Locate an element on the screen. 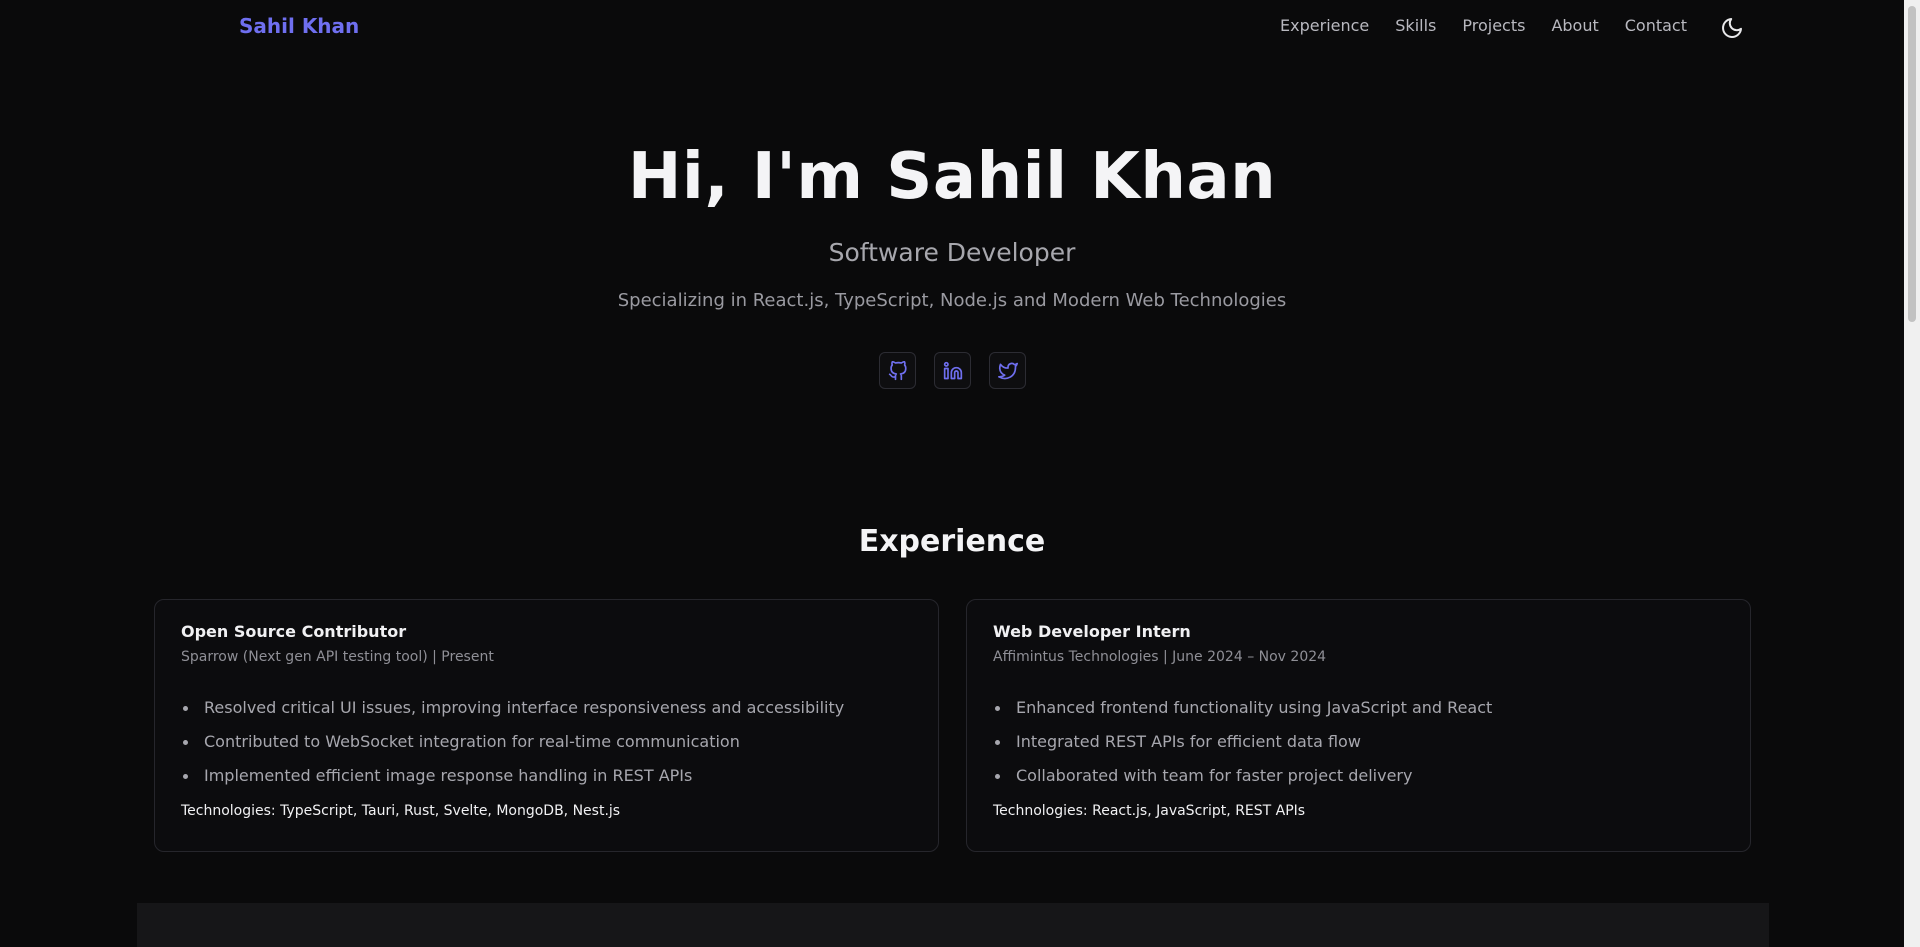  linkedin-button is located at coordinates (952, 370).